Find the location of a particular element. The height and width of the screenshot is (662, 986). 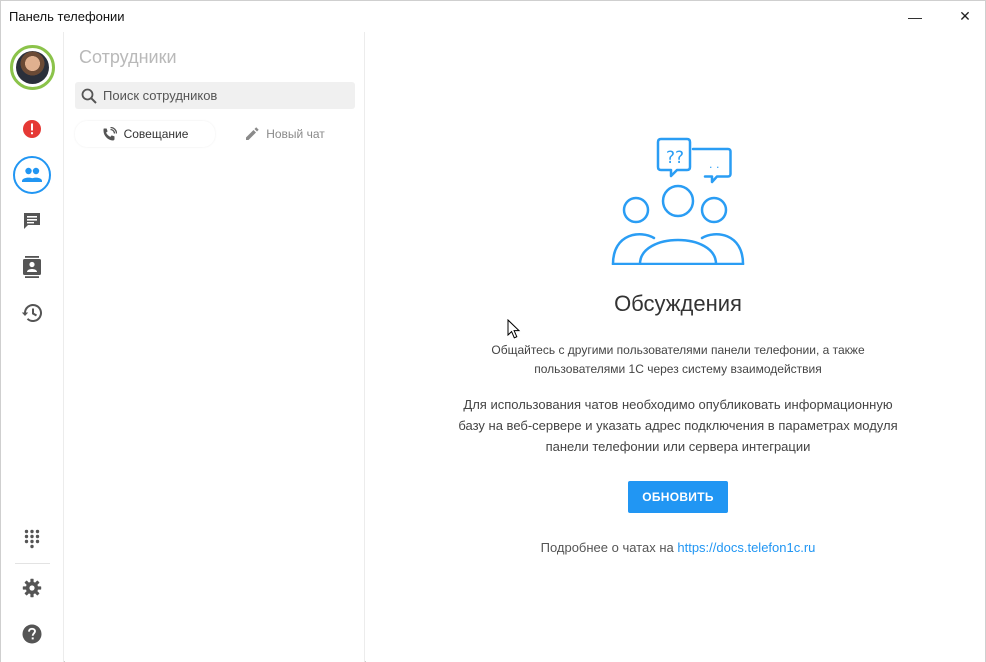

minimize-icon: — is located at coordinates (915, 16).